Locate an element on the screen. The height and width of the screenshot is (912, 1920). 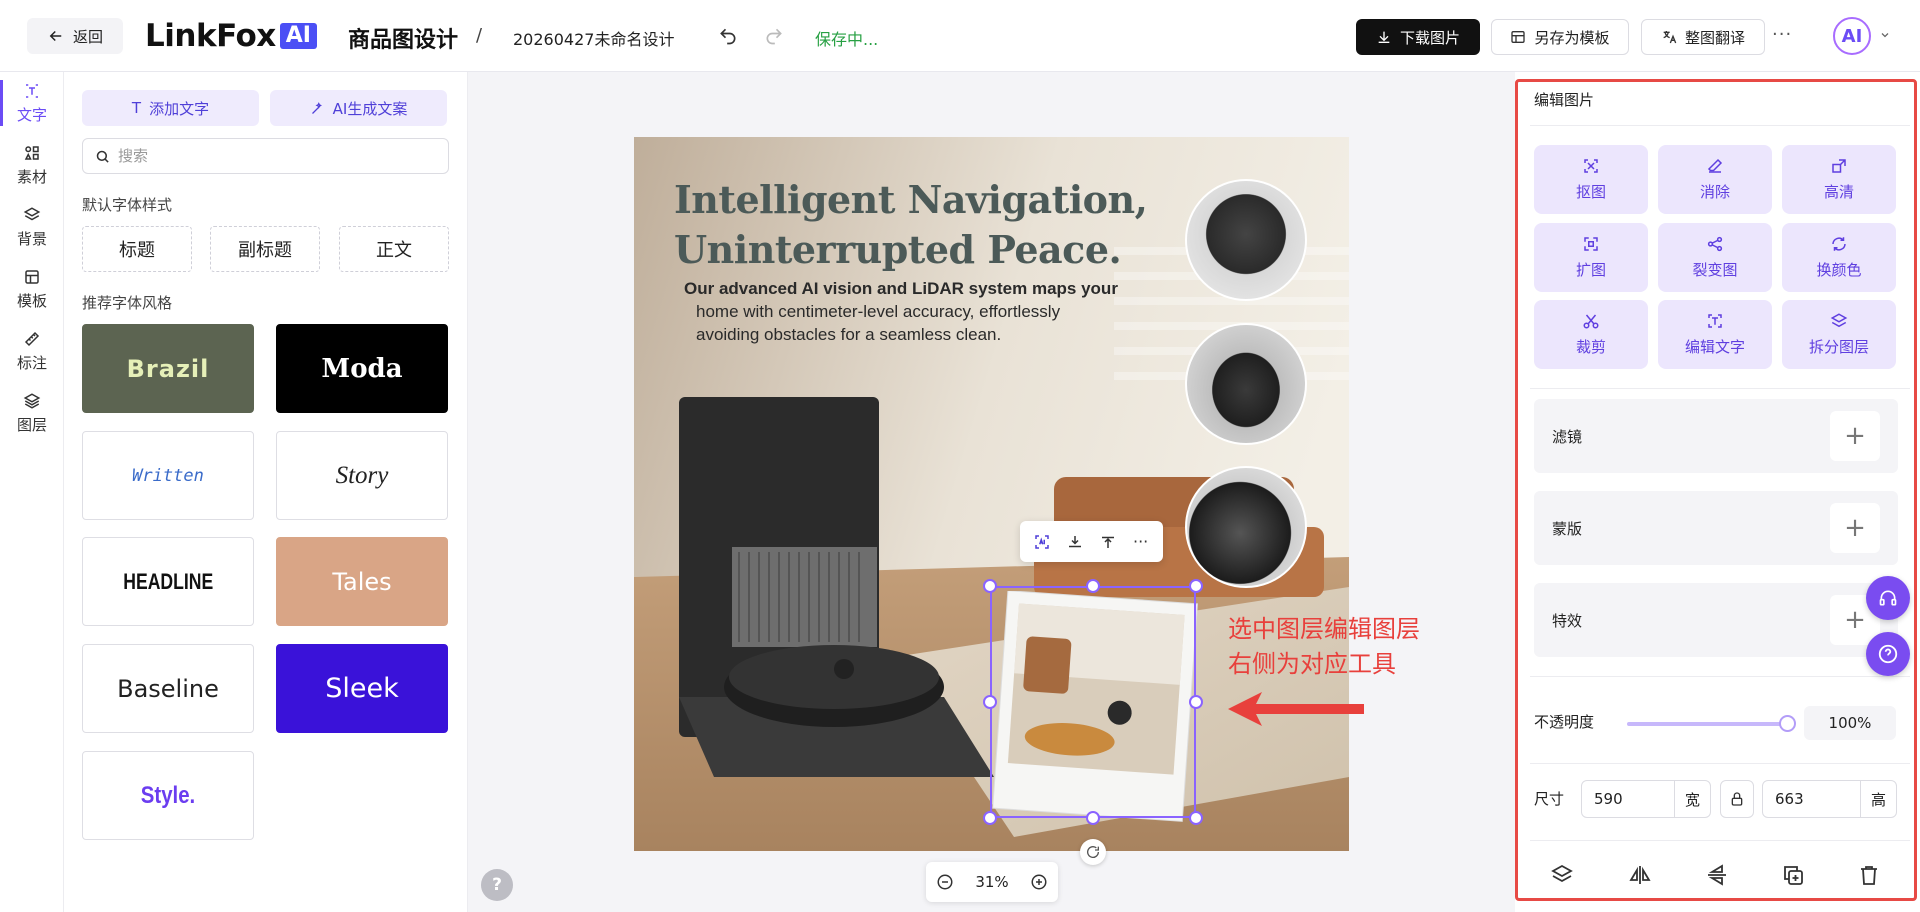
linkfox-logo: LinkFox AI is located at coordinates (231, 36).